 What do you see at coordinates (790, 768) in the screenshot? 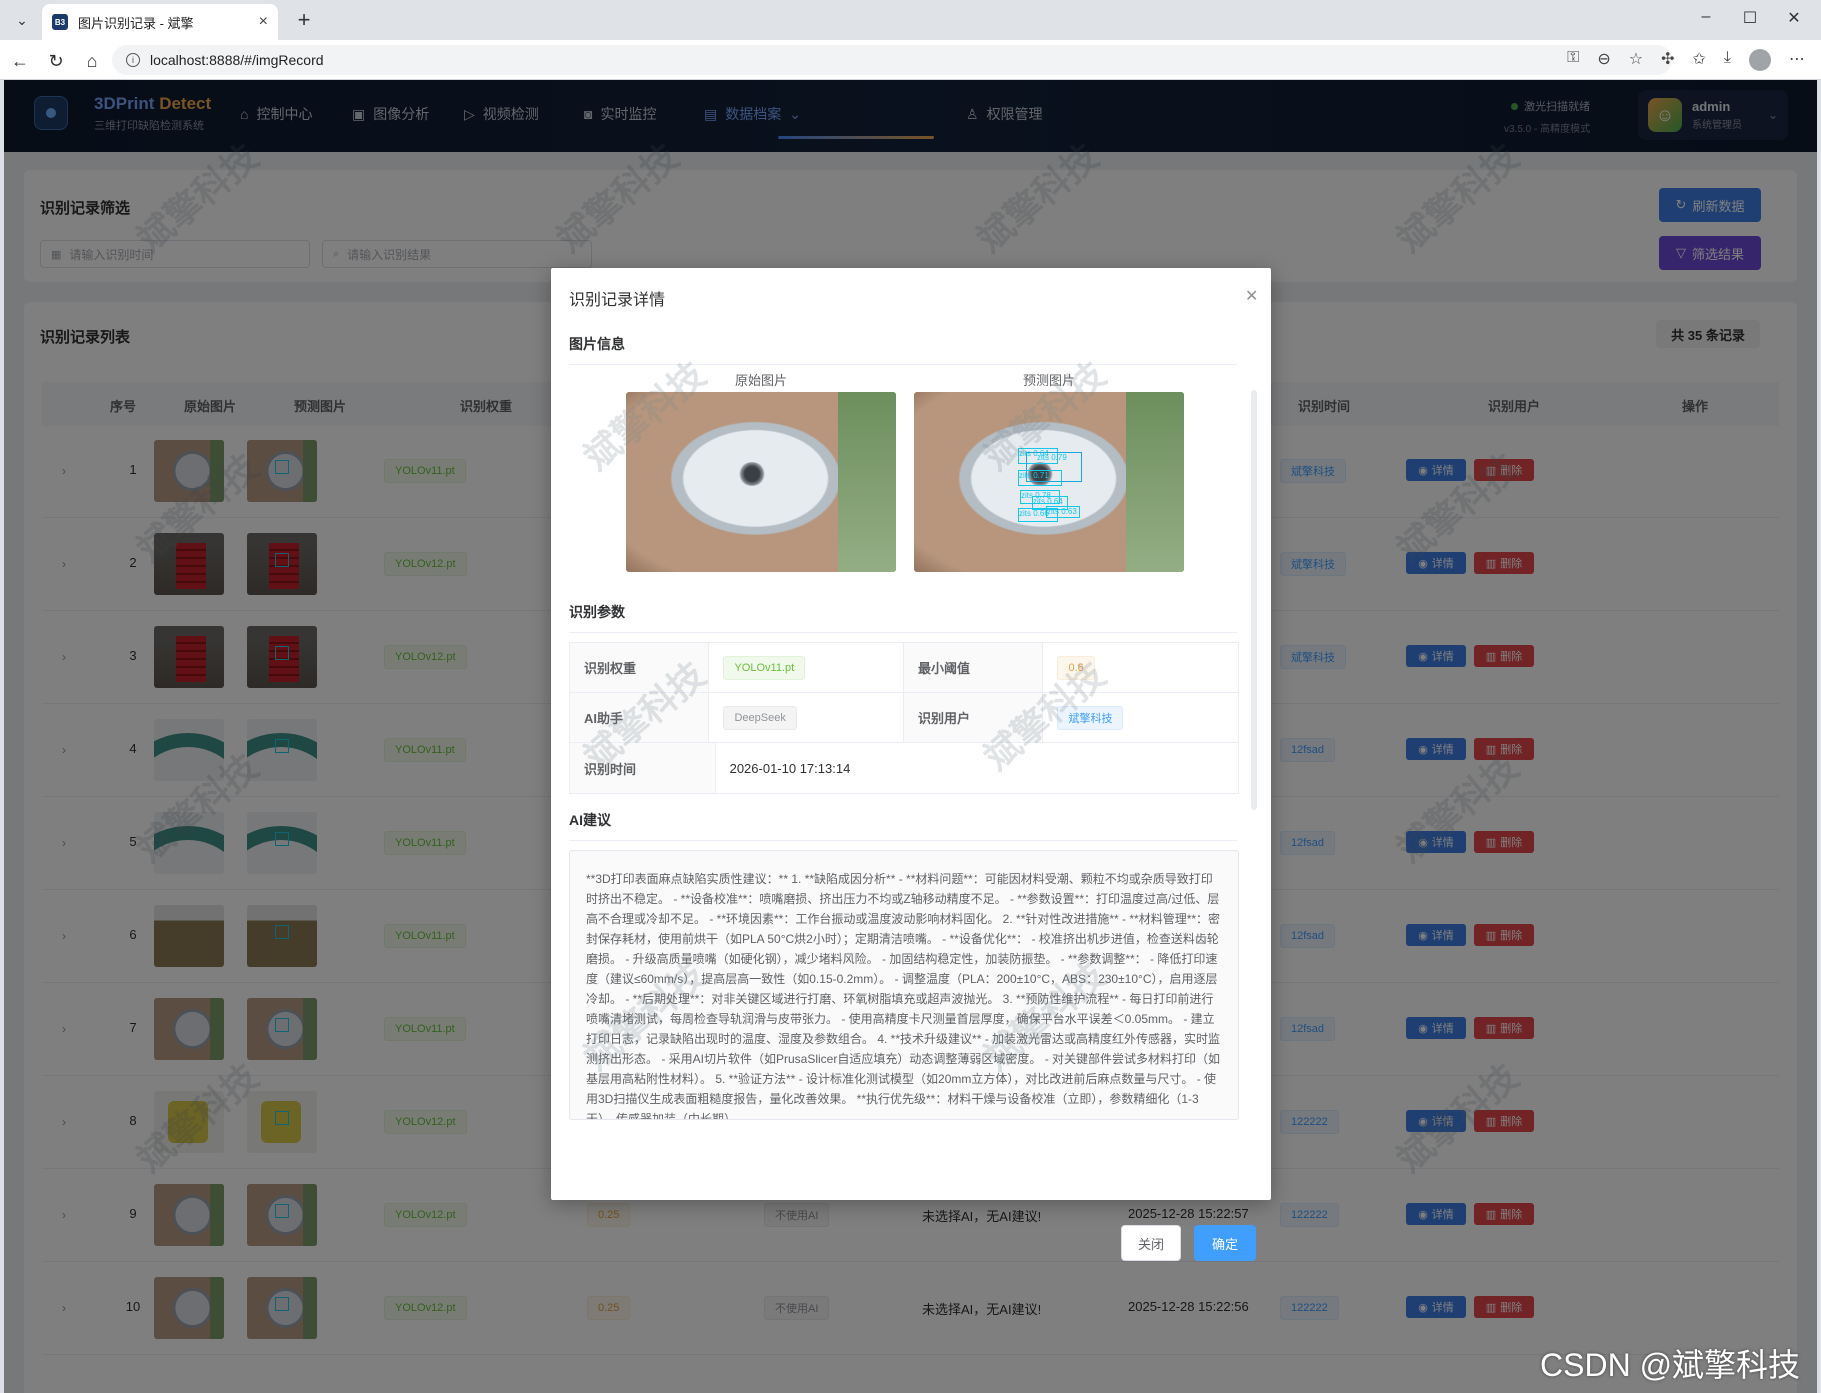
I see `param-time-value: 2026-01-10 17:13:14` at bounding box center [790, 768].